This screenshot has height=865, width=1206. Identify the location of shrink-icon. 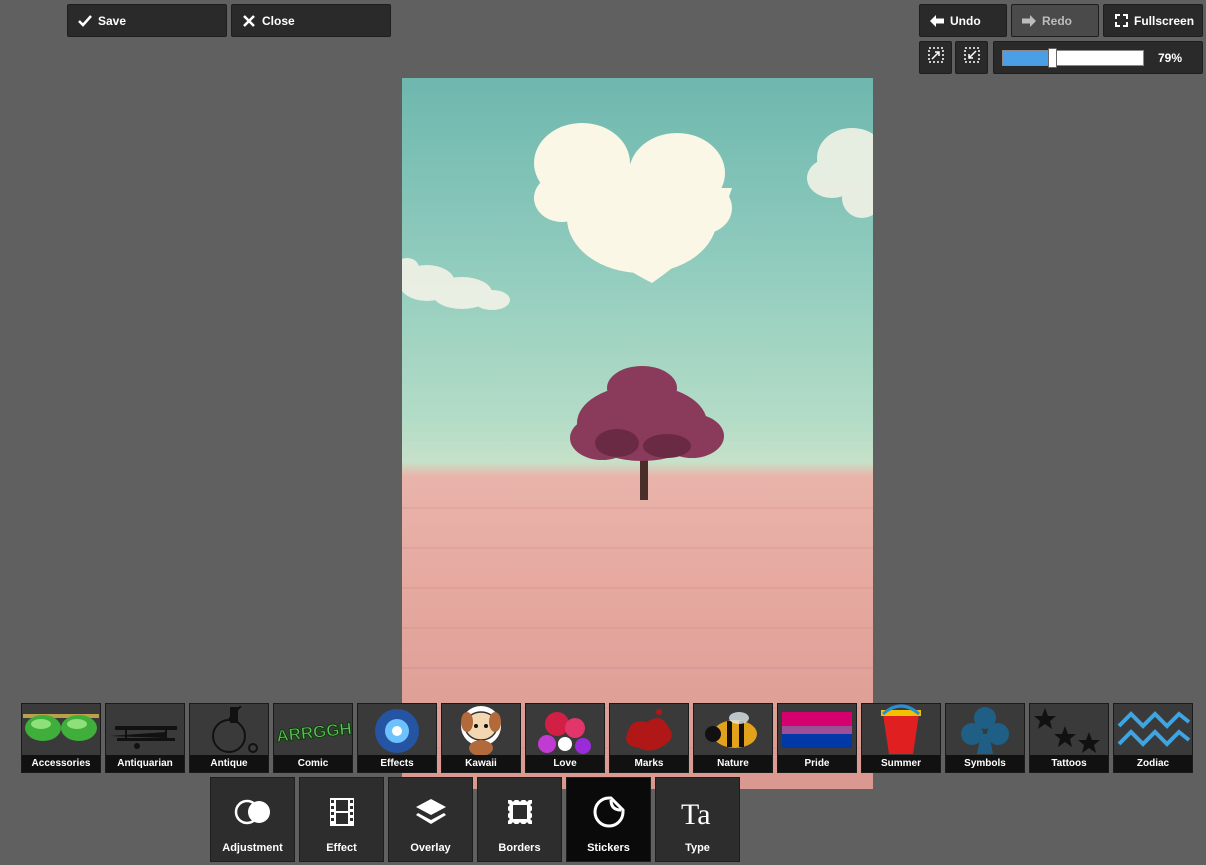
(971, 57).